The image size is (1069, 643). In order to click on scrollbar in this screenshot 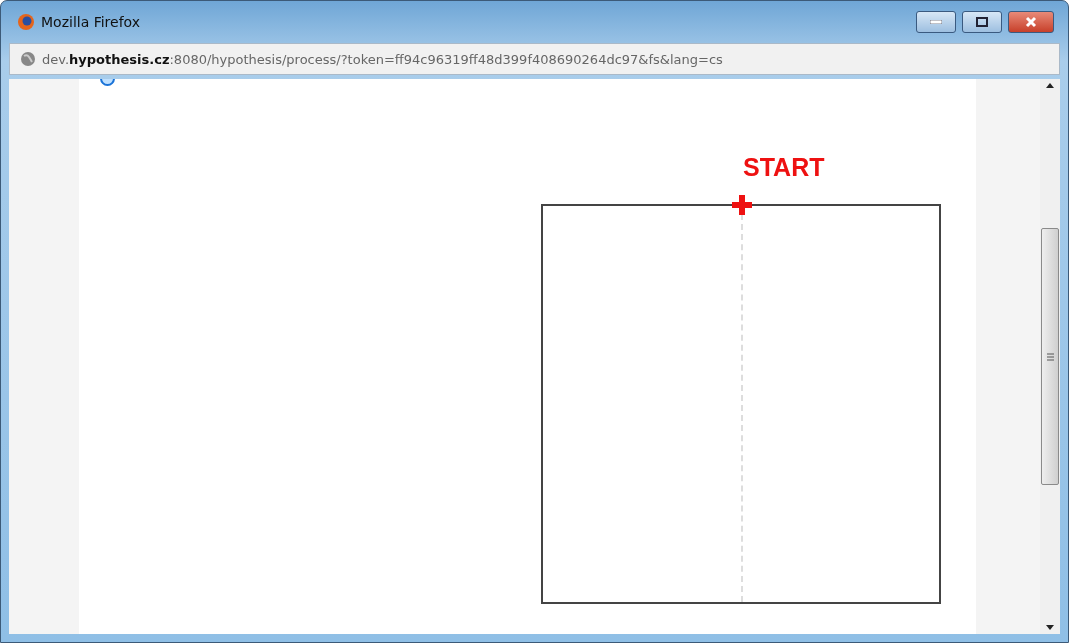, I will do `click(1050, 356)`.